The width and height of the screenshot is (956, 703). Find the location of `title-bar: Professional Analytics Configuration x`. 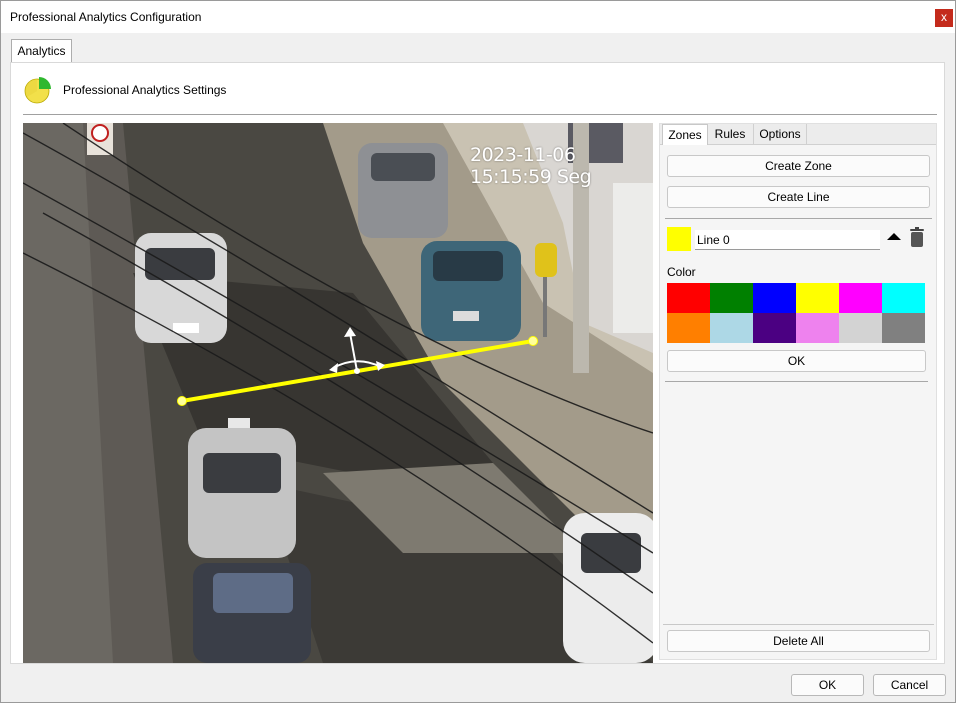

title-bar: Professional Analytics Configuration x is located at coordinates (478, 17).